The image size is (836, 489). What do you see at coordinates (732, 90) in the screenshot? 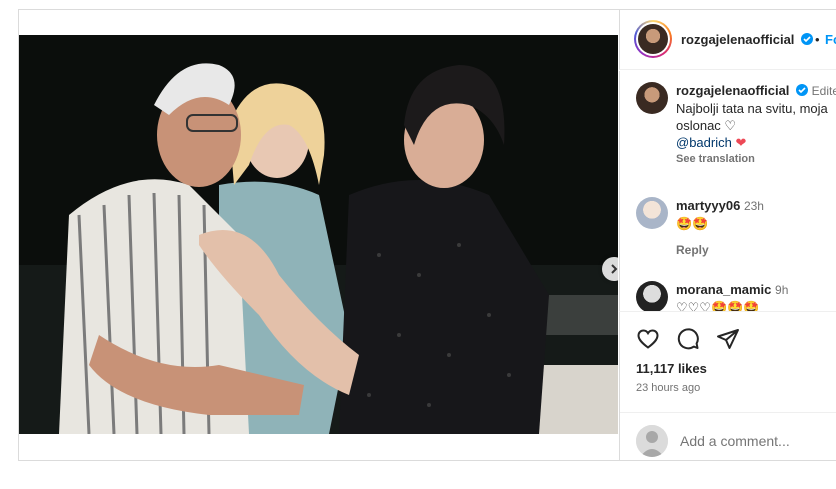
I see `caption-username: rozgajelenaofficial` at bounding box center [732, 90].